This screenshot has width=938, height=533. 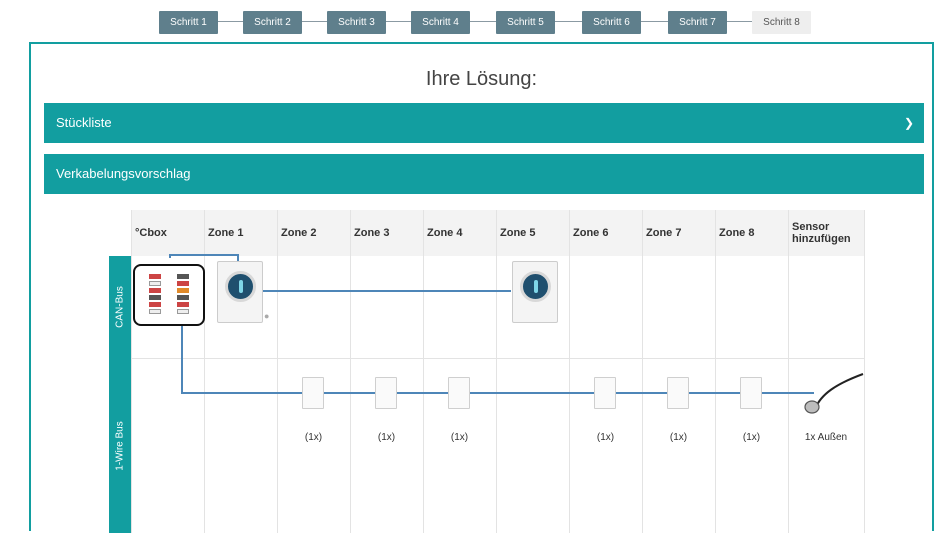 I want to click on step-6-button: Schritt 6, so click(x=611, y=22).